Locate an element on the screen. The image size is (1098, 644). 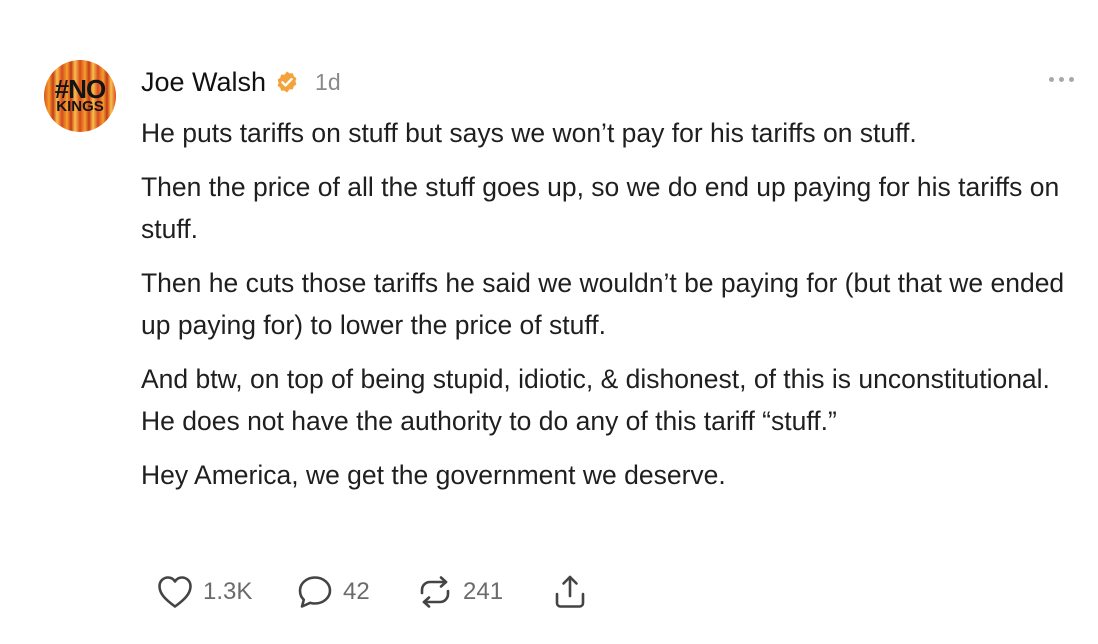
heart-icon is located at coordinates (175, 592).